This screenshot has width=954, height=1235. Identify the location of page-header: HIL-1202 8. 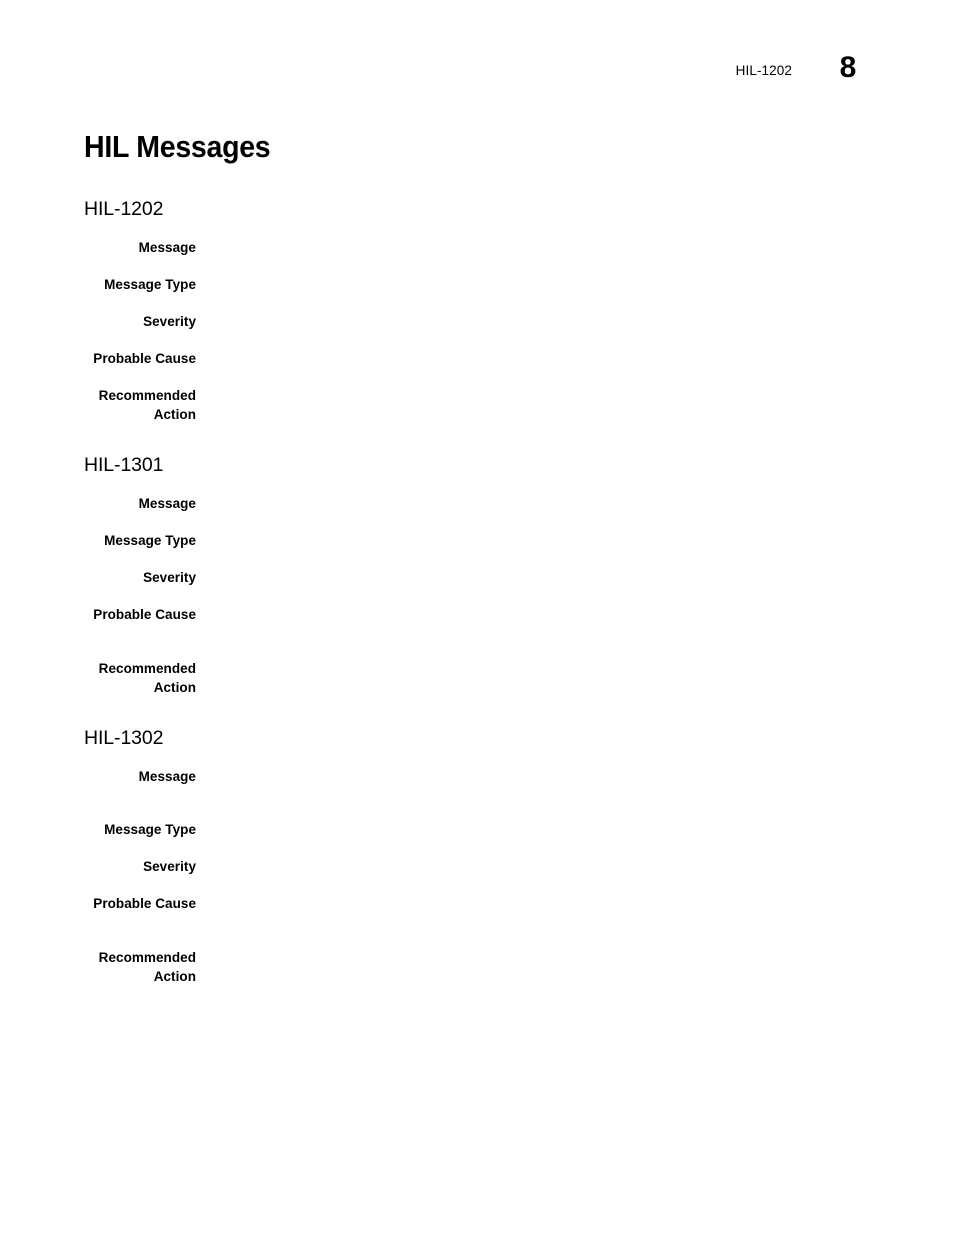
(477, 55).